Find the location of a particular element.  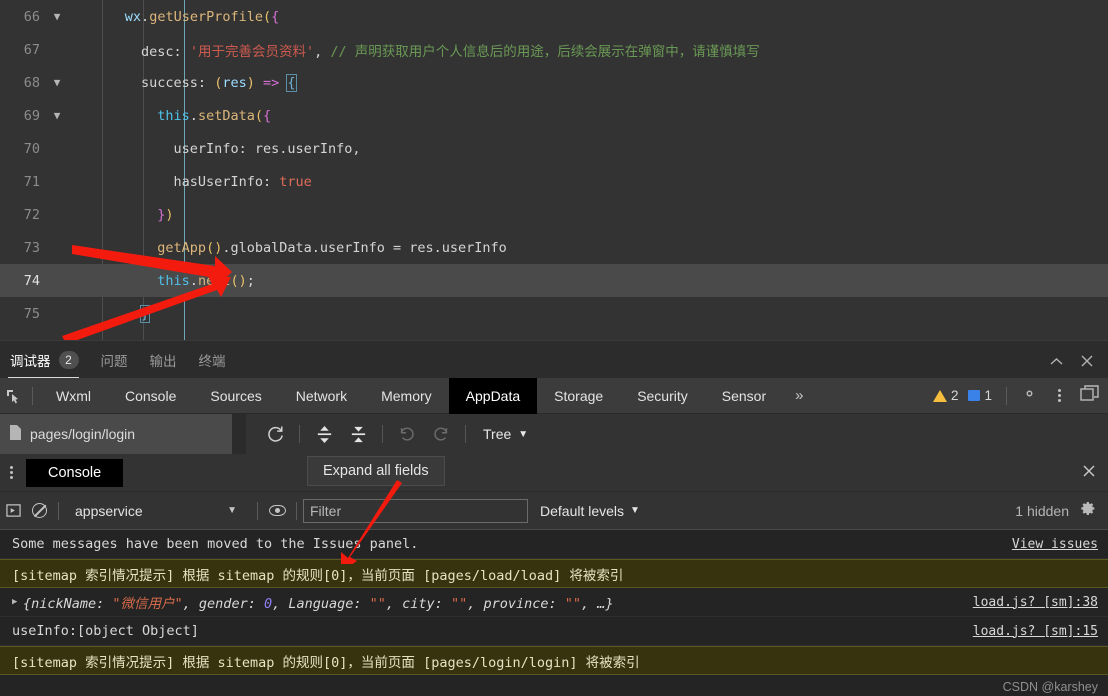

refresh-icon is located at coordinates (275, 434).